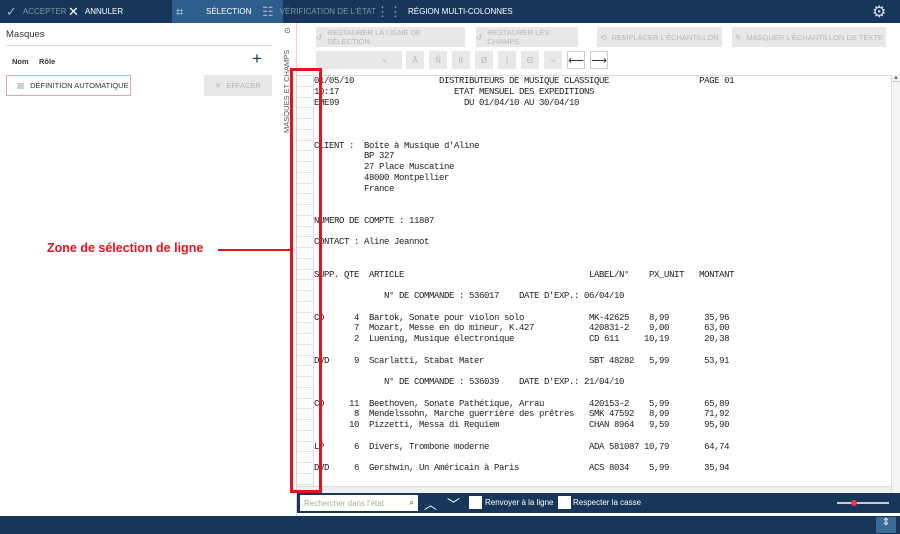 Image resolution: width=900 pixels, height=534 pixels. I want to click on check-icon: ✓, so click(11, 11).